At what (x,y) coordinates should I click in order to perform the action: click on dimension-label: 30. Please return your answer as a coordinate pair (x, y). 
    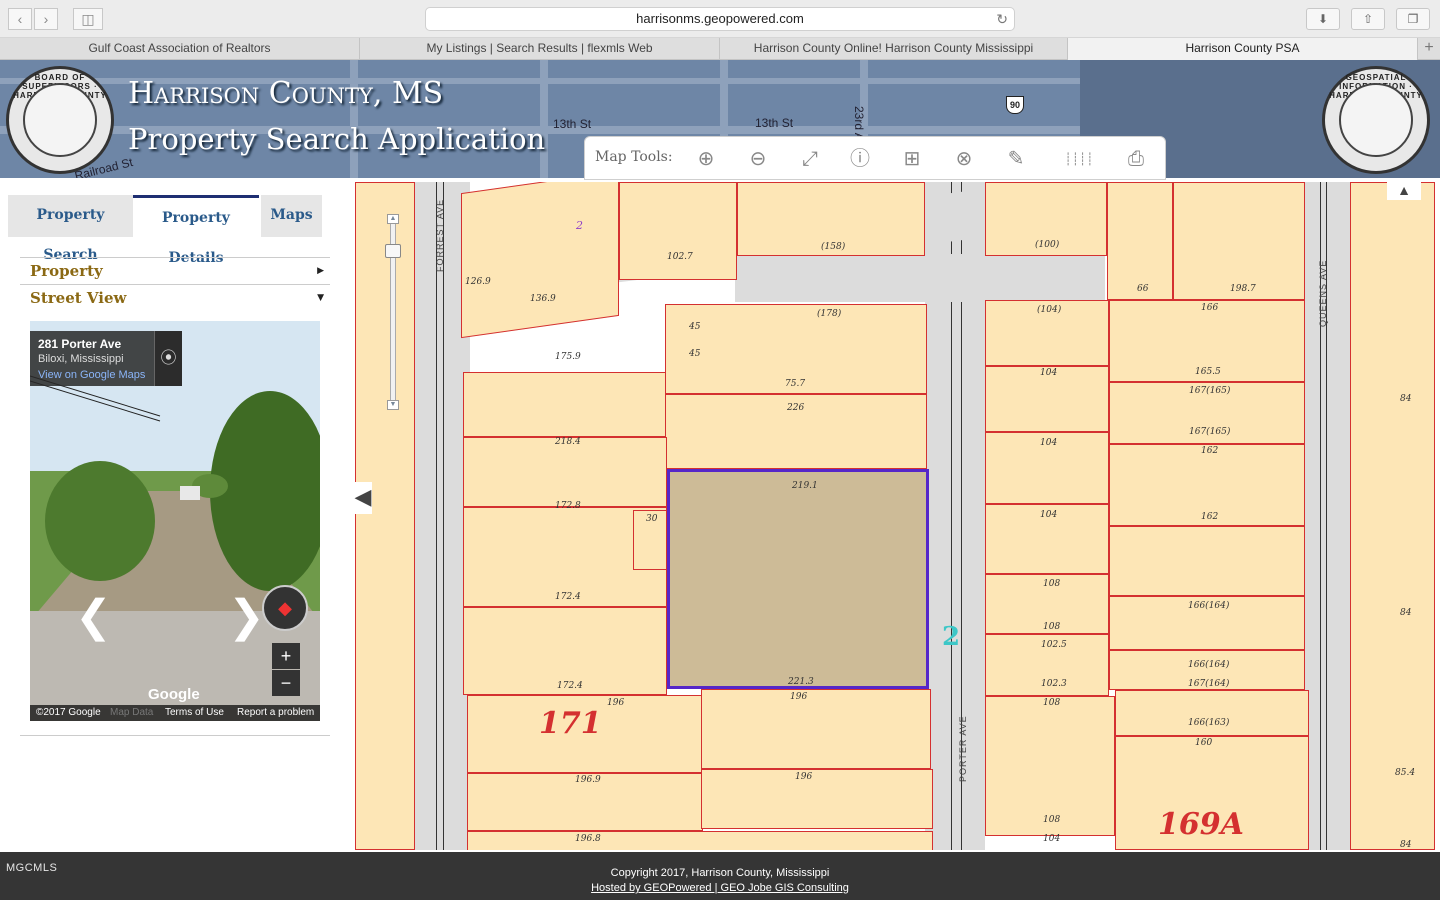
    Looking at the image, I should click on (652, 519).